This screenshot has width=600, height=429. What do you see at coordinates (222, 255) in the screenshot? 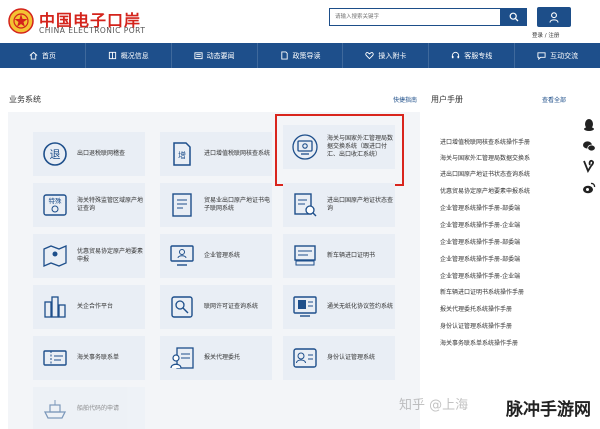
I see `tile-label: 企业管理系统` at bounding box center [222, 255].